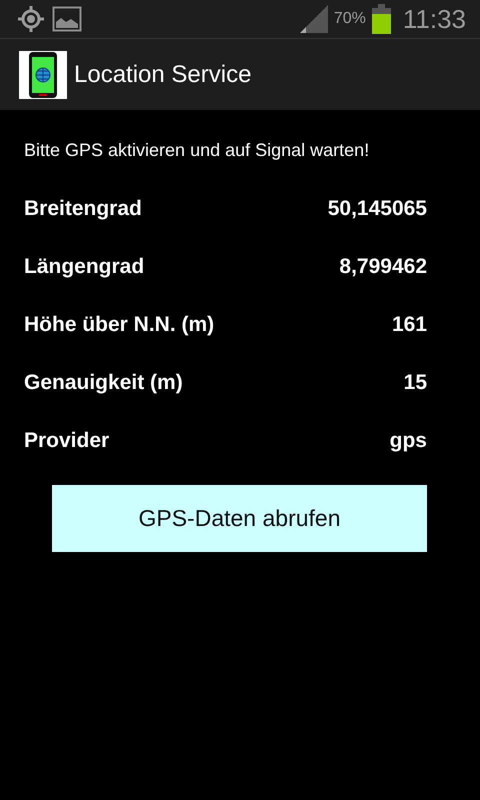 This screenshot has width=480, height=800. What do you see at coordinates (83, 209) in the screenshot?
I see `field-label: Breitengrad` at bounding box center [83, 209].